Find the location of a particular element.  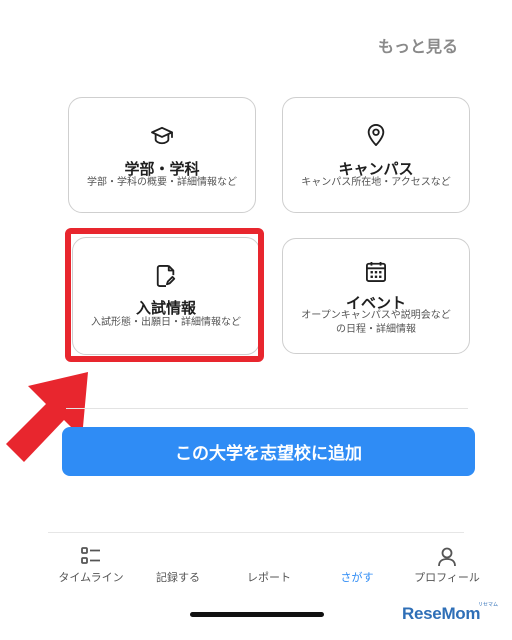

tab-timeline: タイムライン is located at coordinates (91, 562).